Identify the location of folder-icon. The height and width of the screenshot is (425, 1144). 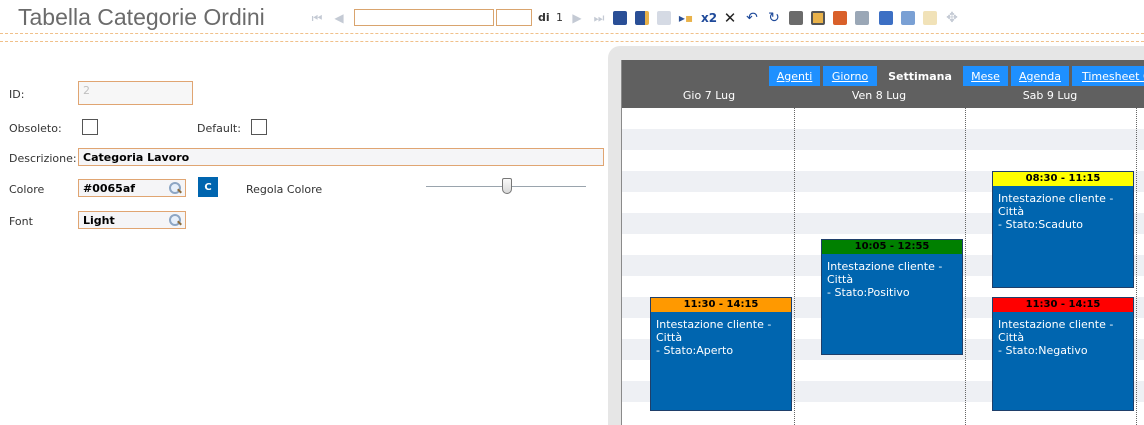
(930, 18).